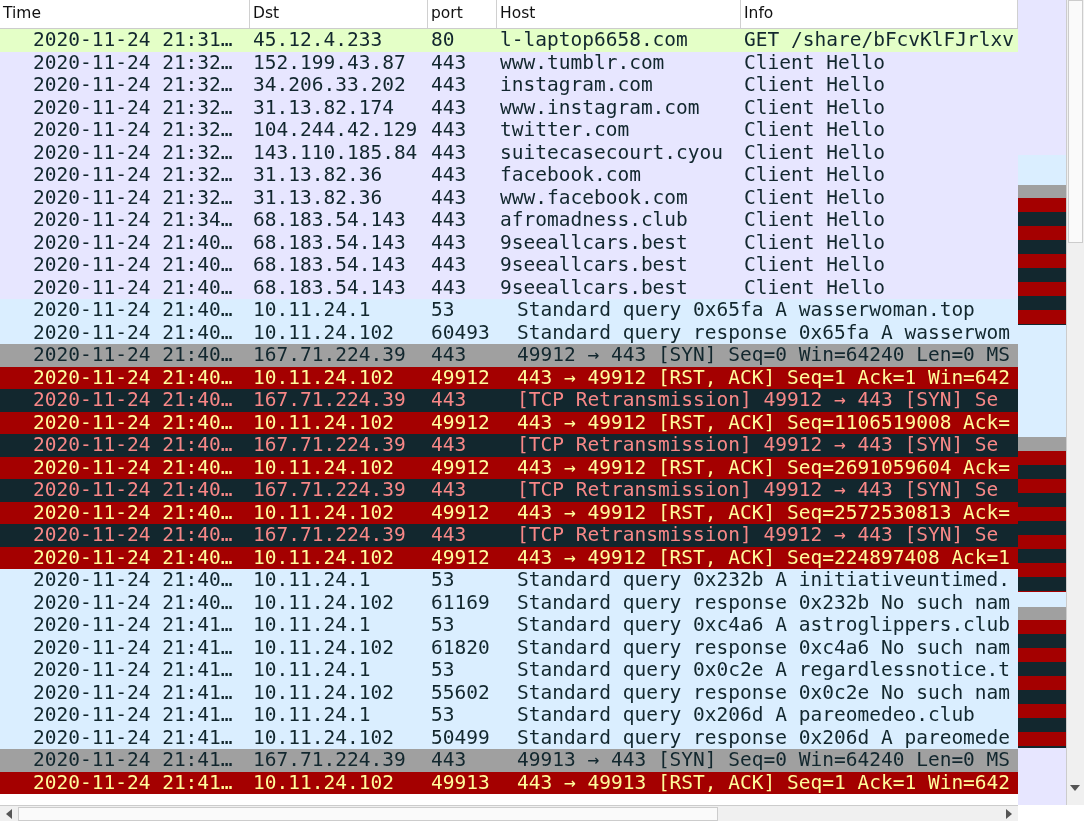 The width and height of the screenshot is (1084, 821). What do you see at coordinates (570, 175) in the screenshot?
I see `table-cell-text: facebook.com` at bounding box center [570, 175].